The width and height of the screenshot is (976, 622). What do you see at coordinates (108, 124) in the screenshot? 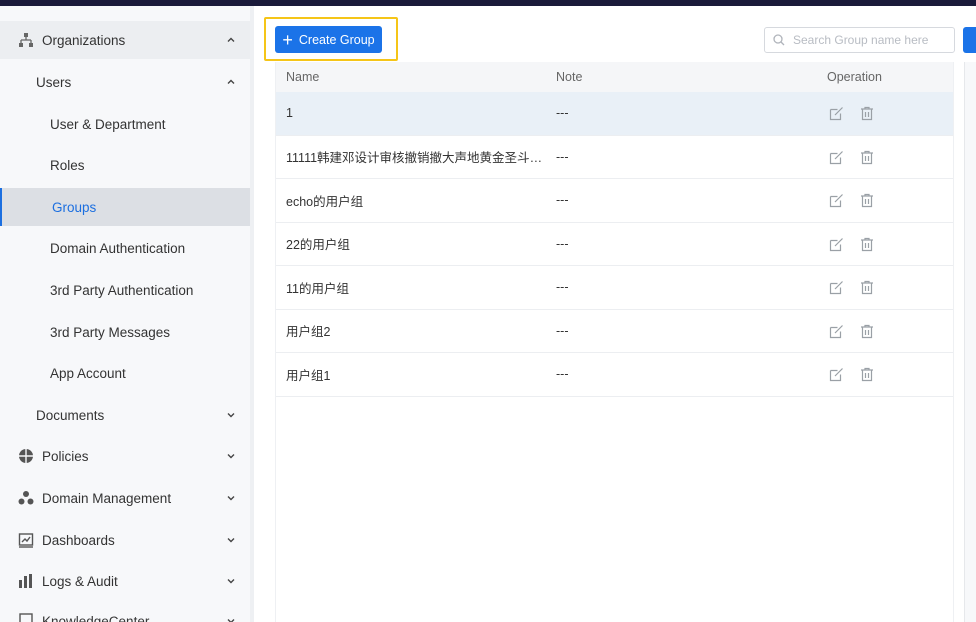
I see `sidebar-item-label: User & Department` at bounding box center [108, 124].